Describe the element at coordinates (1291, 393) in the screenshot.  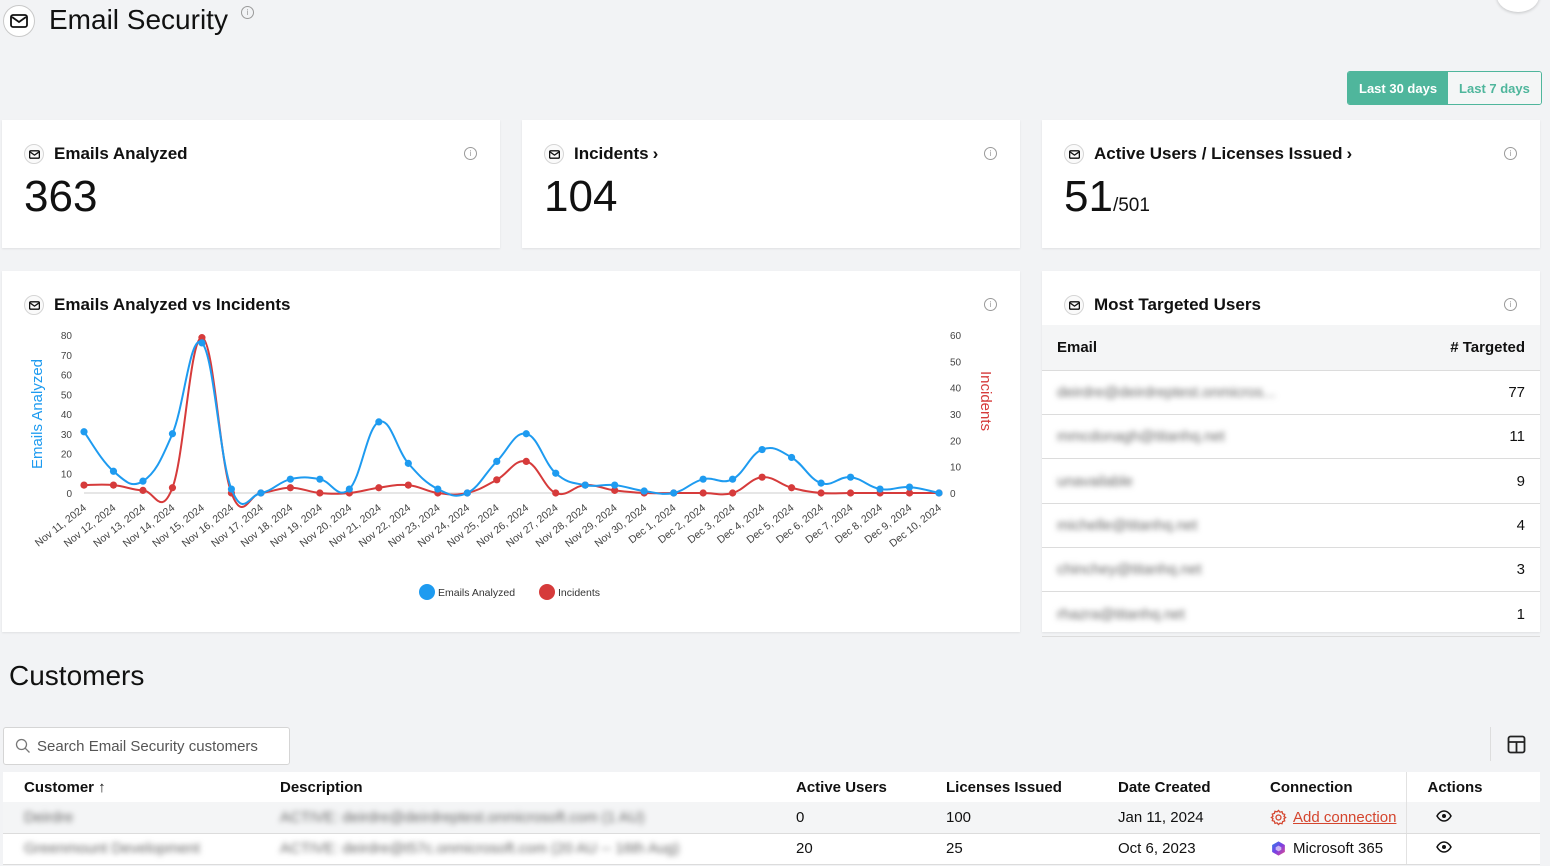
I see `list-item: deirdre@deirdreptest.onmicros... 77` at that location.